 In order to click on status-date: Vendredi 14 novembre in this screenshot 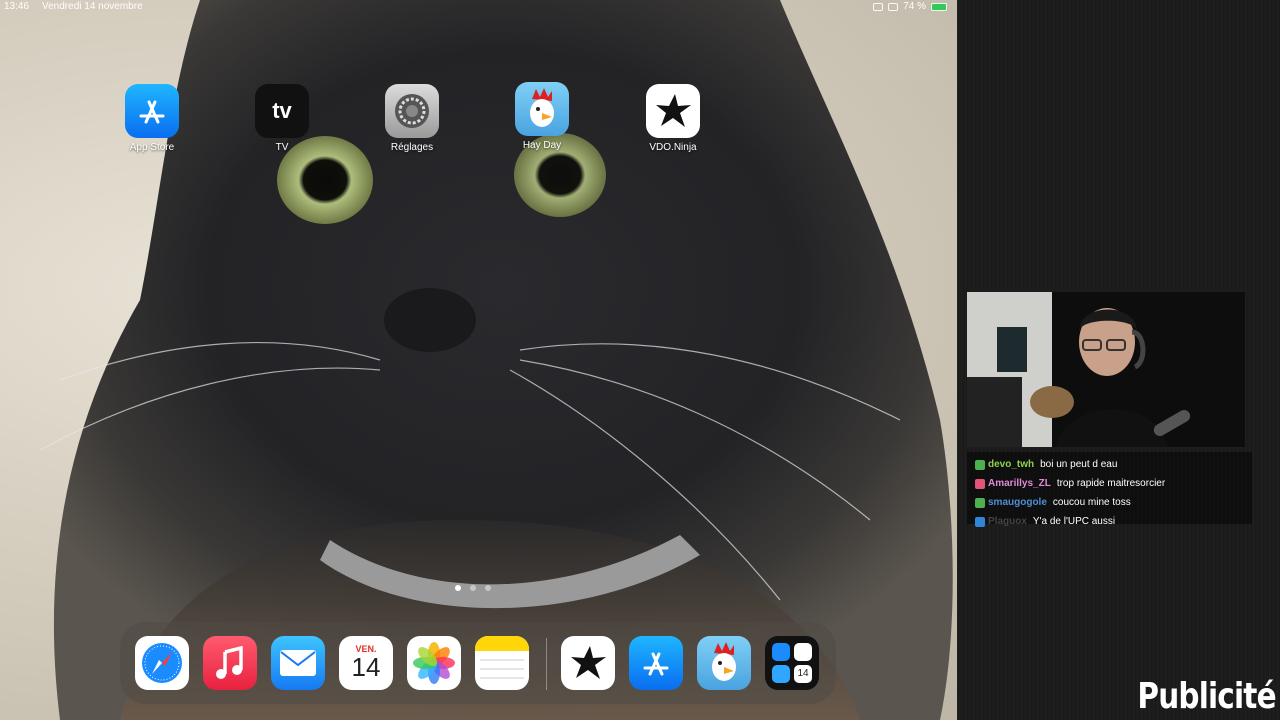, I will do `click(92, 6)`.